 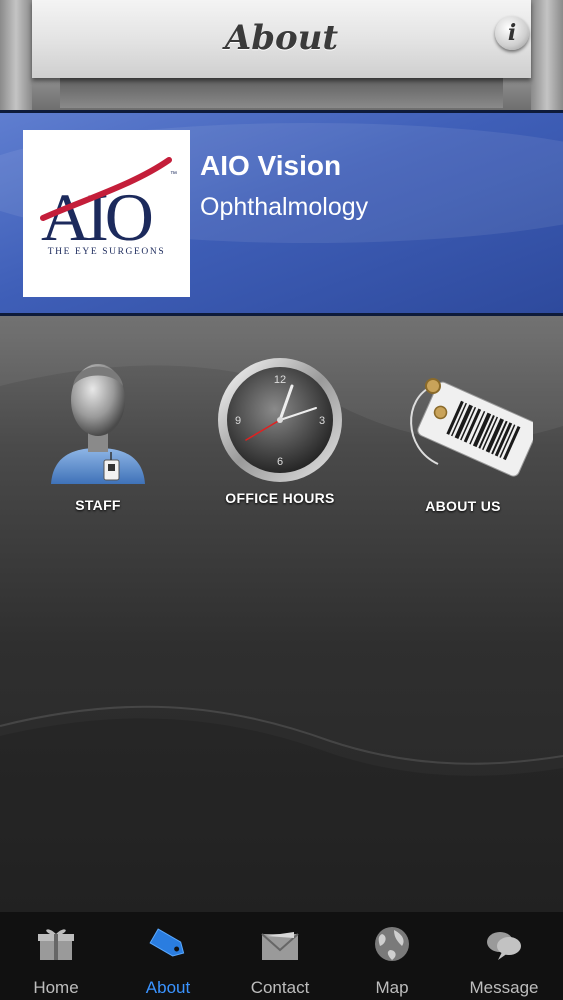 I want to click on tab-contact: Contact, so click(x=280, y=956).